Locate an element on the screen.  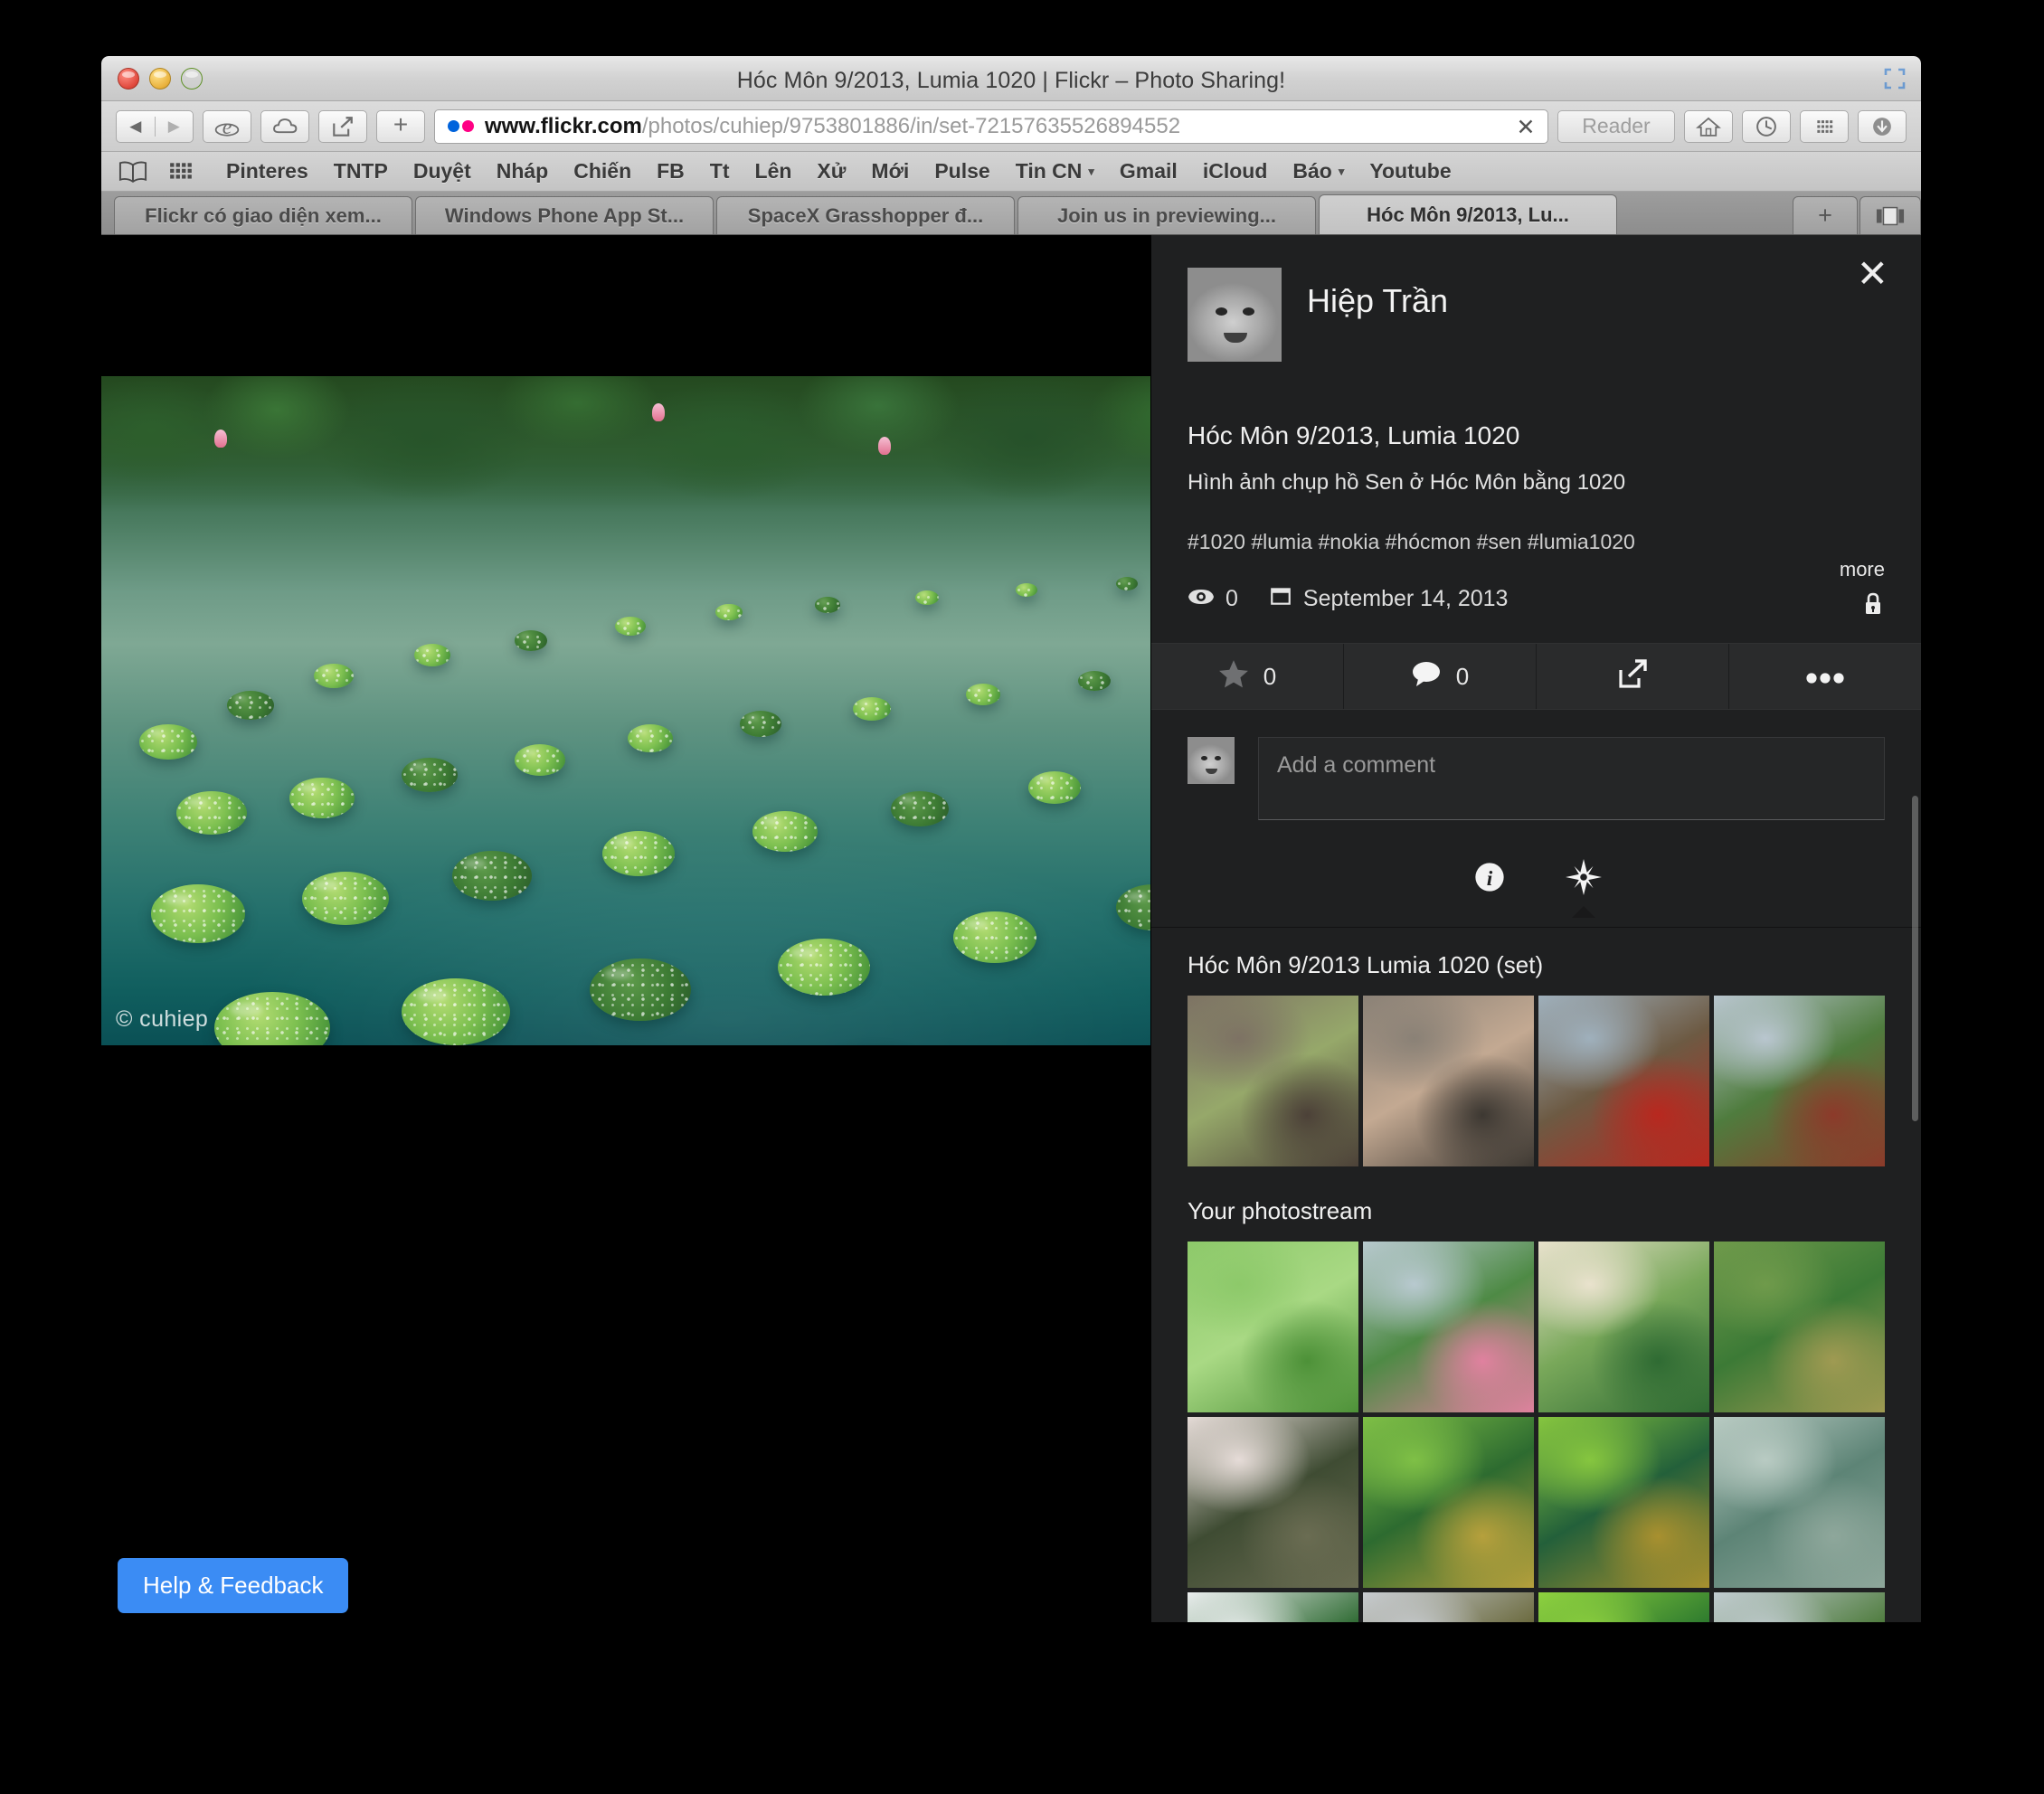
reader-button: Reader is located at coordinates (1616, 126).